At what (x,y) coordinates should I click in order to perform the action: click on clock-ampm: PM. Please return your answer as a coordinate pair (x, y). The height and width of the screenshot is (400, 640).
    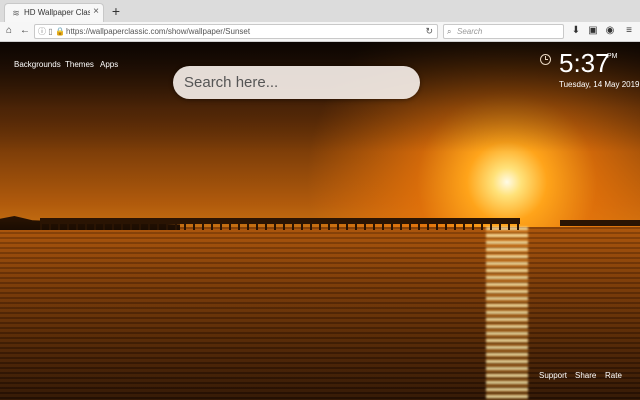
    Looking at the image, I should click on (612, 56).